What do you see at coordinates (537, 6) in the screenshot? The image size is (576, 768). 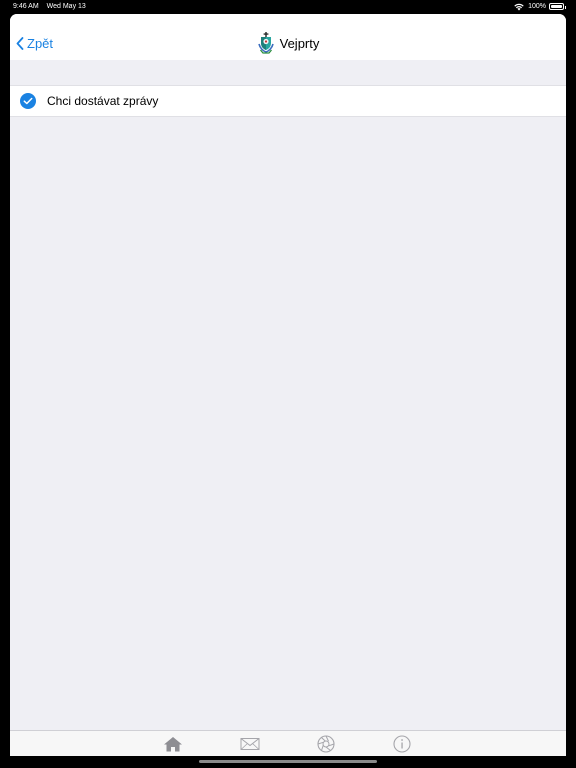 I see `battery-percent: 100%` at bounding box center [537, 6].